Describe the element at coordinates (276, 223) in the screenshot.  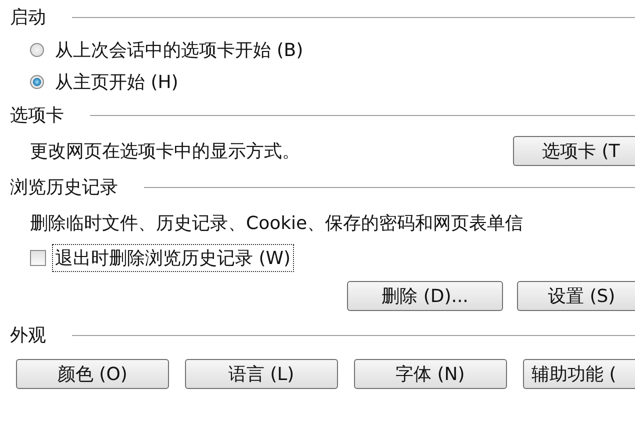
I see `description-text: 删除临时文件、历史记录、Cookie、保存的密码和网页表单信` at that location.